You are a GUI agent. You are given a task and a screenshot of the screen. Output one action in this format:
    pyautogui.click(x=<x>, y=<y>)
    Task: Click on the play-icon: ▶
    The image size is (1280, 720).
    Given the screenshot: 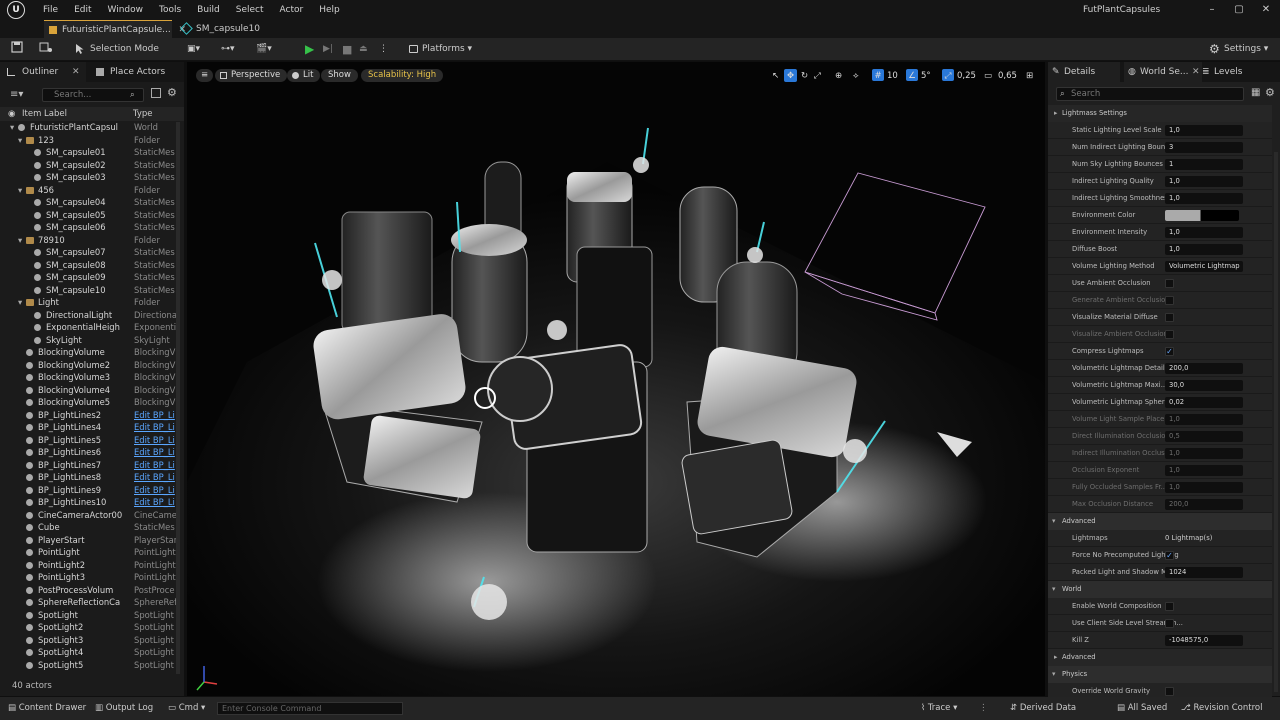 What is the action you would take?
    pyautogui.click(x=311, y=49)
    